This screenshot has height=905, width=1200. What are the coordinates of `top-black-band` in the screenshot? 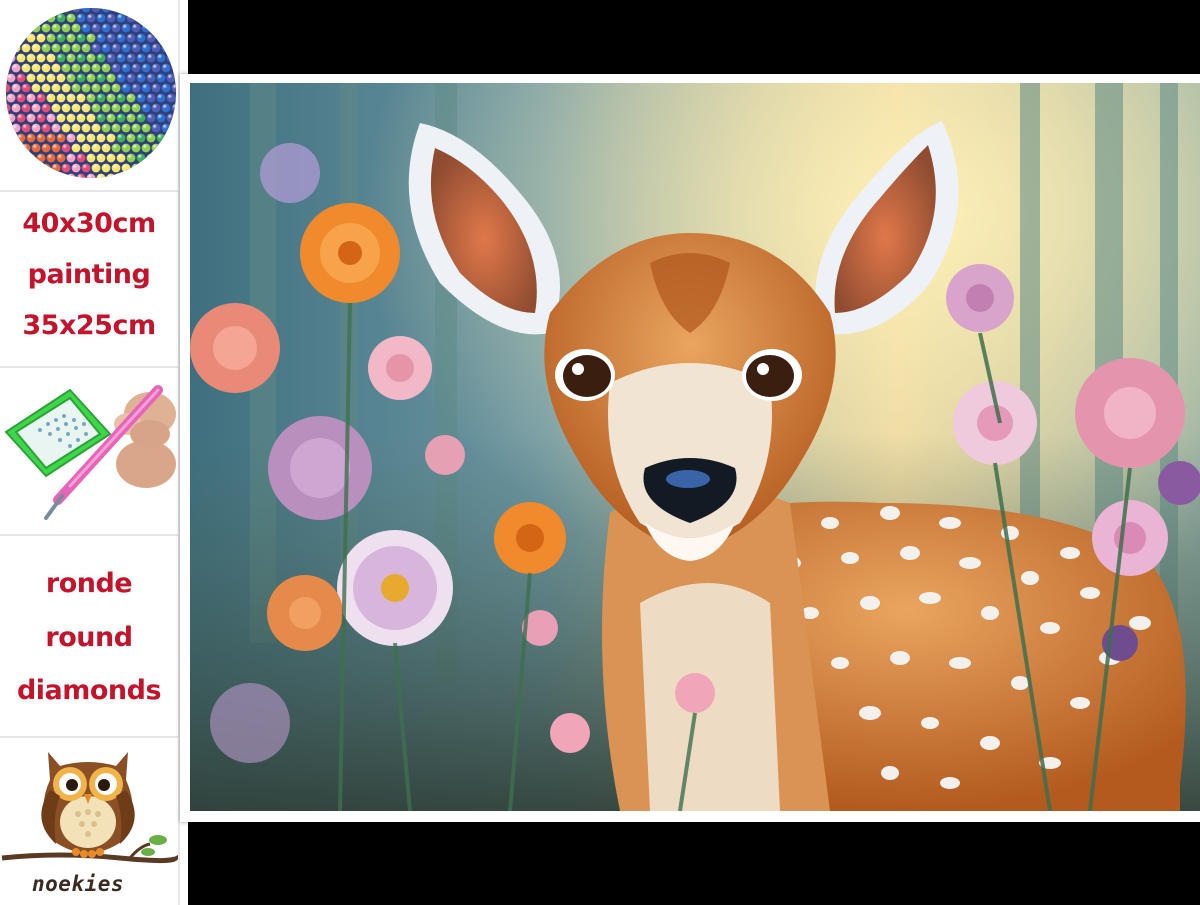 It's located at (694, 37).